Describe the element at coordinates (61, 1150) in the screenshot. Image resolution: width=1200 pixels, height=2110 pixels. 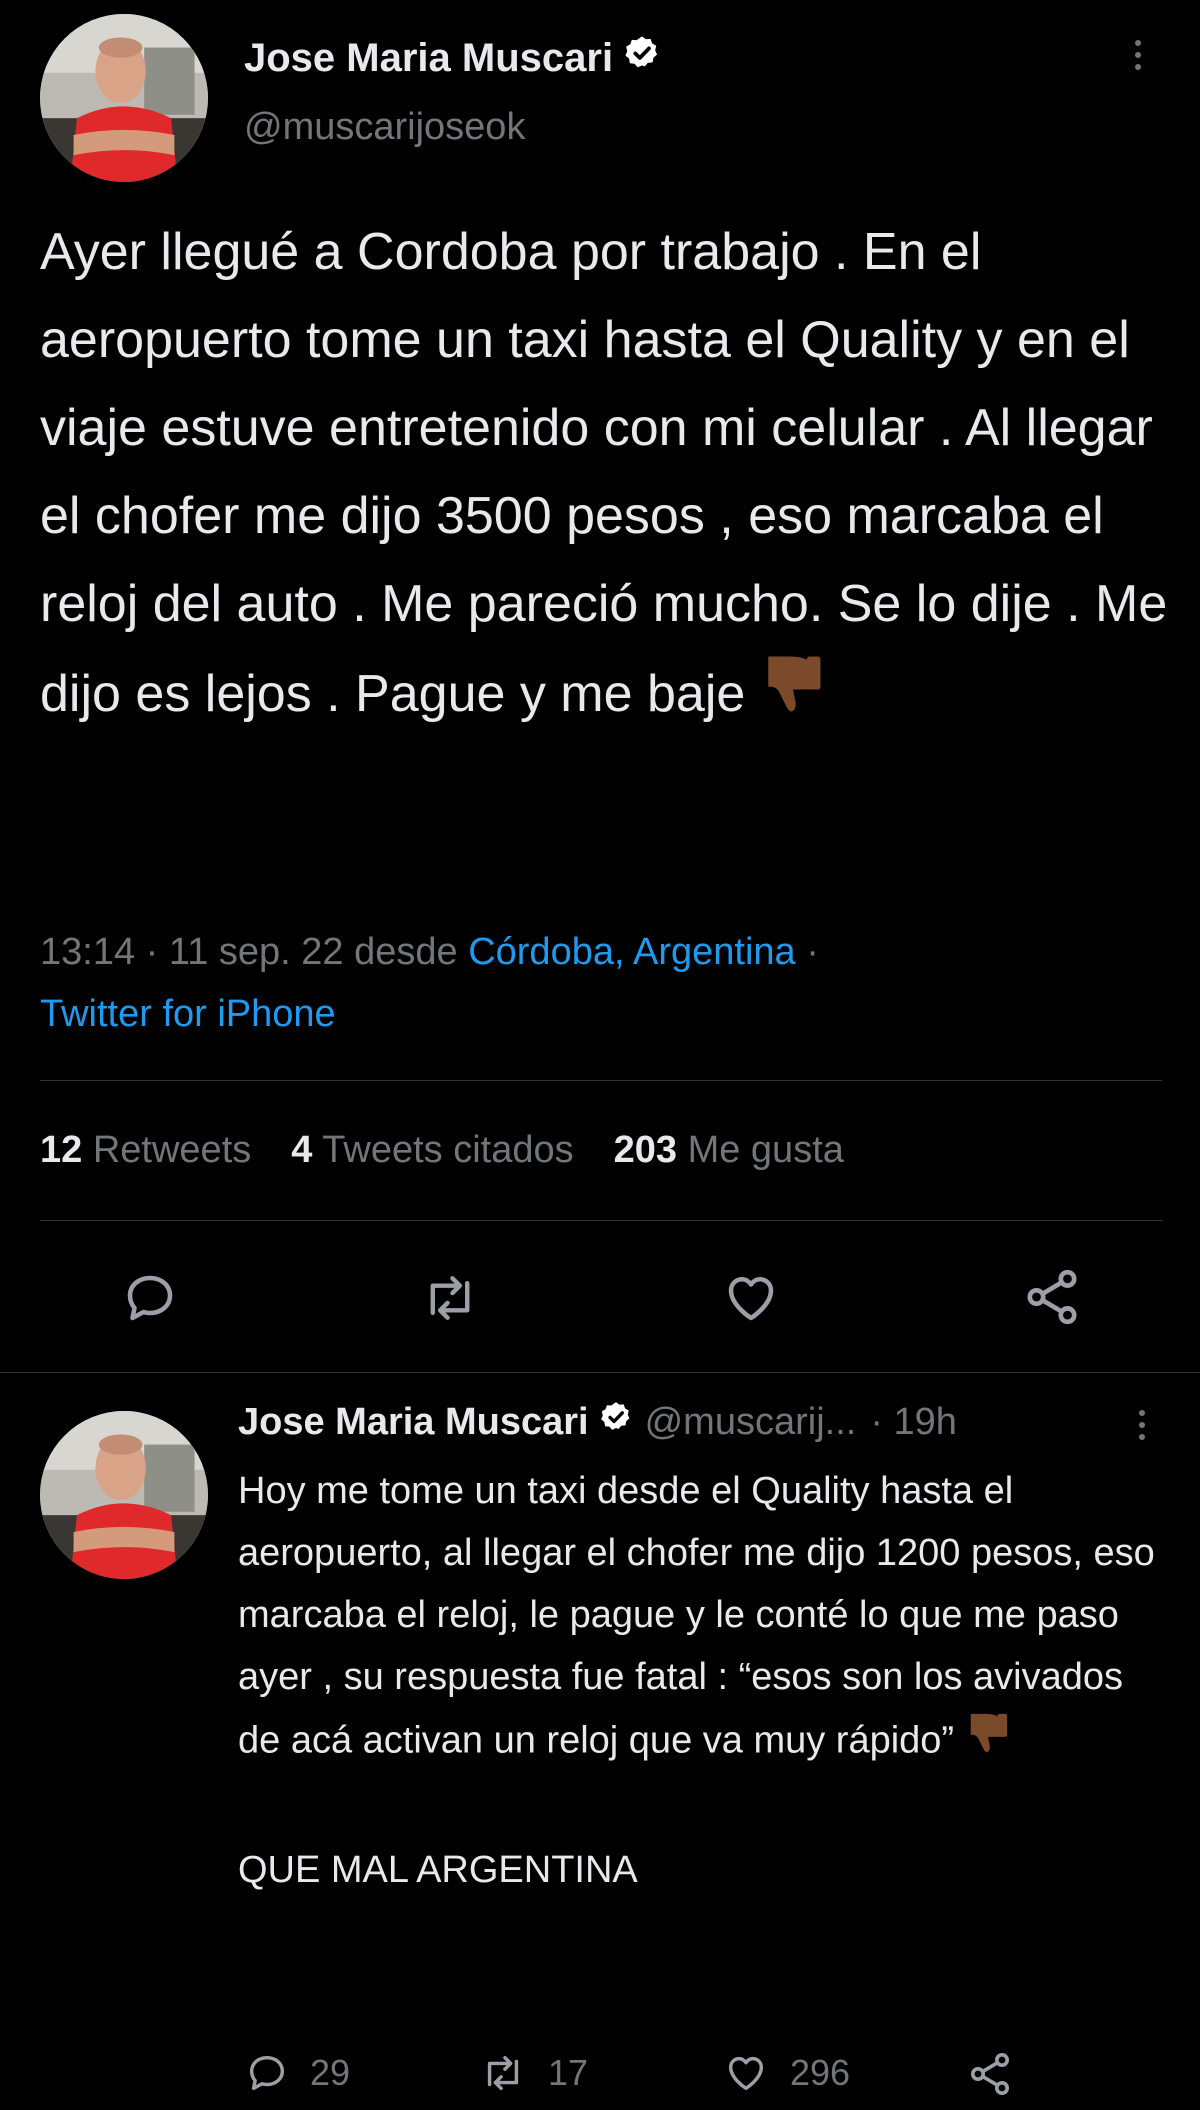
I see `retweets-count: 12` at that location.